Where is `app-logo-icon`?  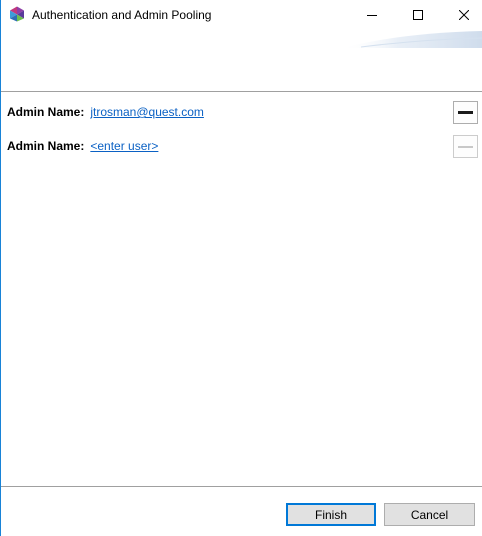
app-logo-icon is located at coordinates (17, 14).